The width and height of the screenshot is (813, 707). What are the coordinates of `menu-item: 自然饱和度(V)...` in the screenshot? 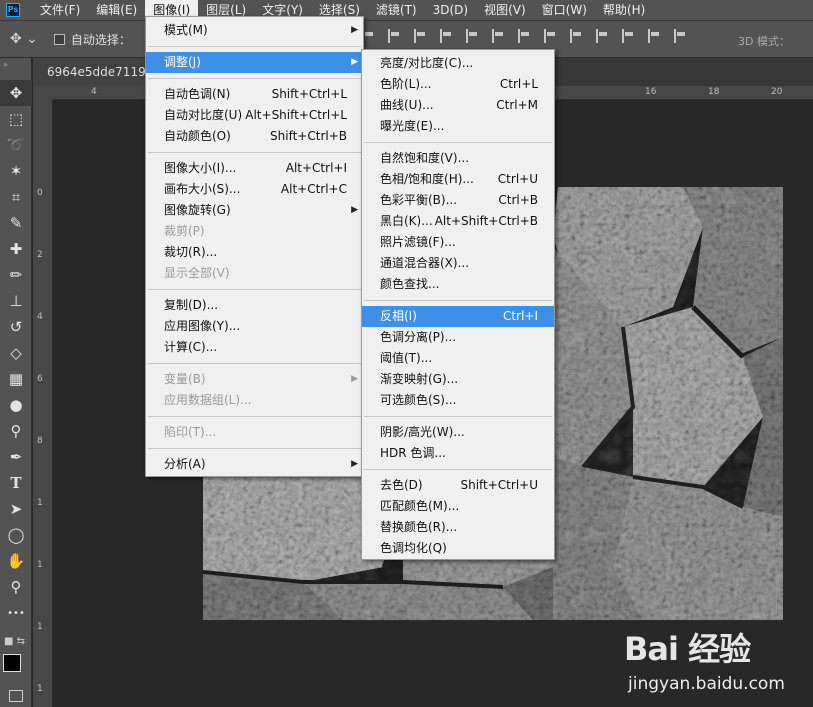 It's located at (458, 158).